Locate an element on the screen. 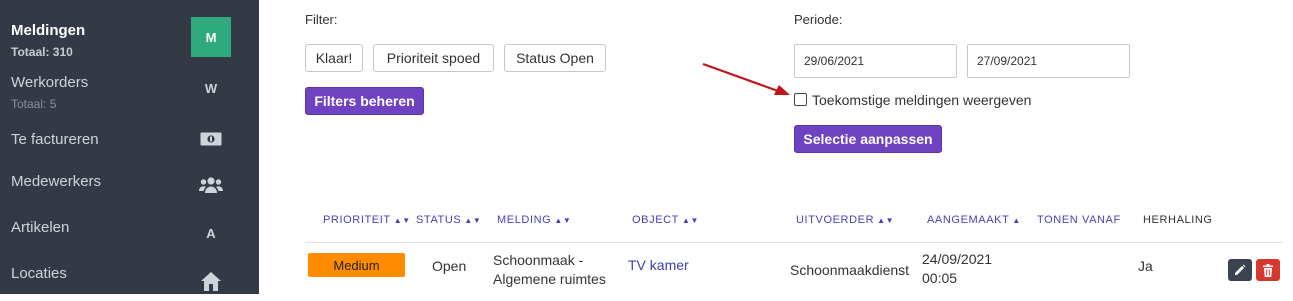 This screenshot has height=301, width=1293. sort-asc-icon: ▲ is located at coordinates (1016, 220).